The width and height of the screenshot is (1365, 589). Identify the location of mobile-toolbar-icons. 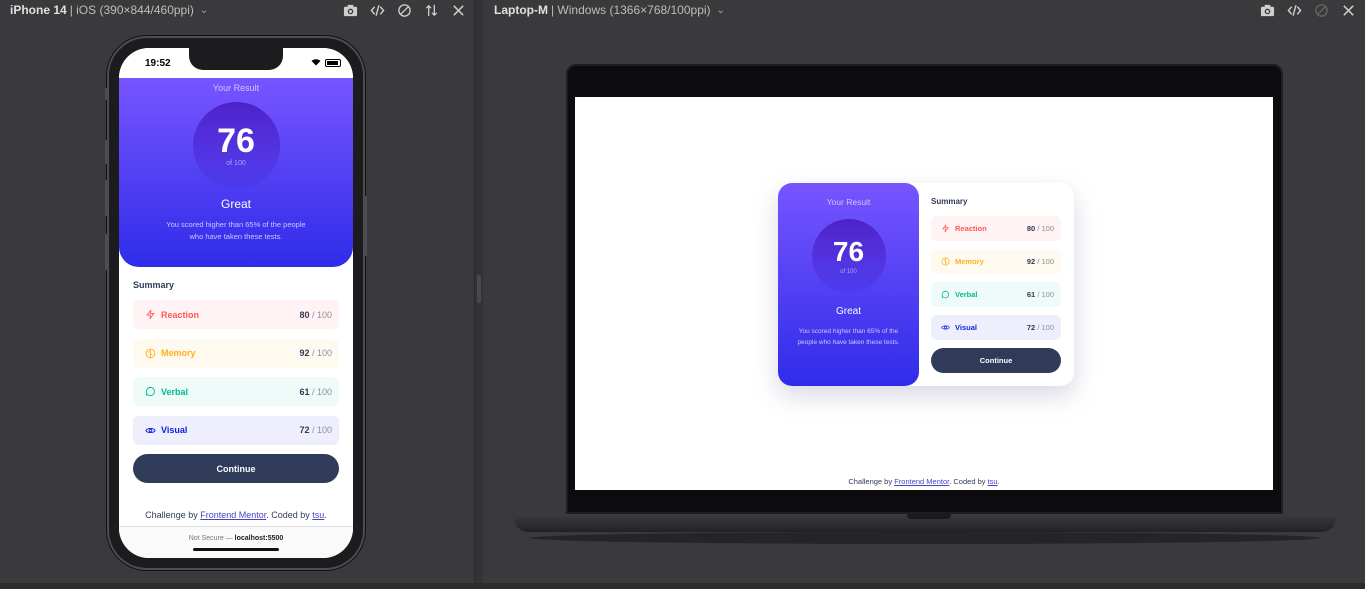
(404, 10).